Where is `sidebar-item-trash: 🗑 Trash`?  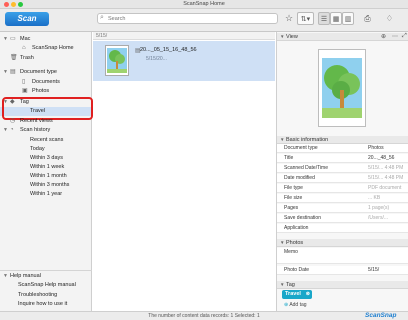 sidebar-item-trash: 🗑 Trash is located at coordinates (46, 58).